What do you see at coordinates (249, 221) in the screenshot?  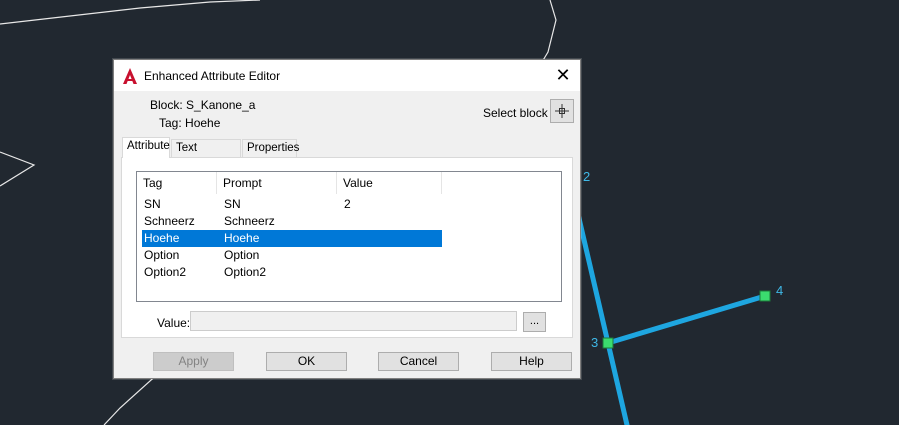 I see `cell-prompt: Schneerz` at bounding box center [249, 221].